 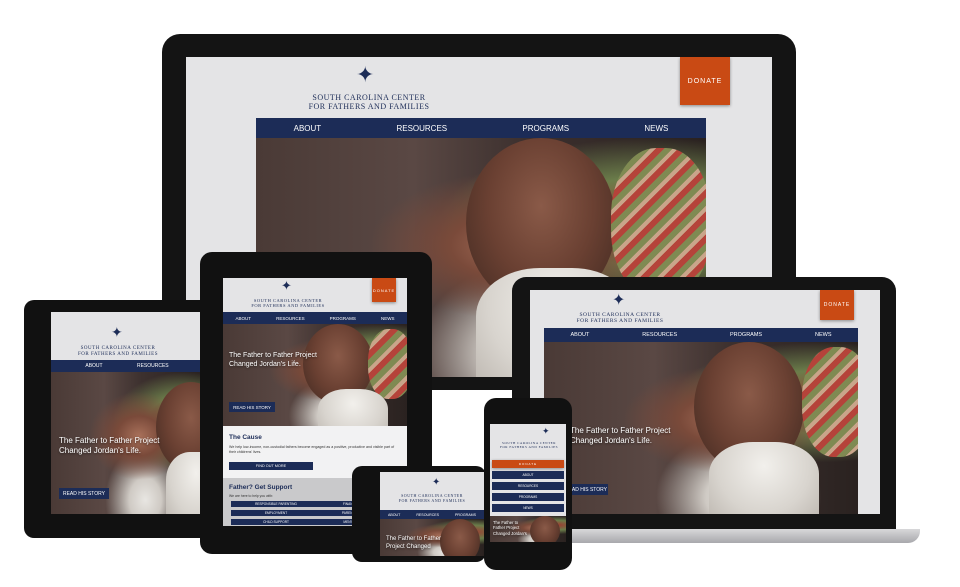 I want to click on mobile-nav-about: About, so click(x=528, y=475).